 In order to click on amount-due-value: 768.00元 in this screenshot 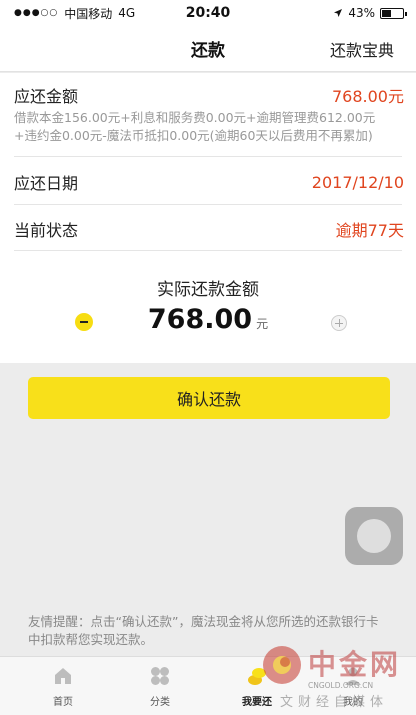, I will do `click(368, 96)`.